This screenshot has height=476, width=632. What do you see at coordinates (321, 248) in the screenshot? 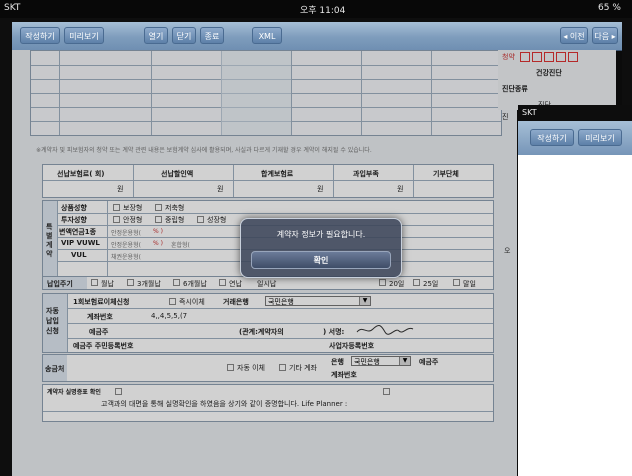
I see `alert-dialog: 계약자 정보가 필요합니다. 확인` at bounding box center [321, 248].